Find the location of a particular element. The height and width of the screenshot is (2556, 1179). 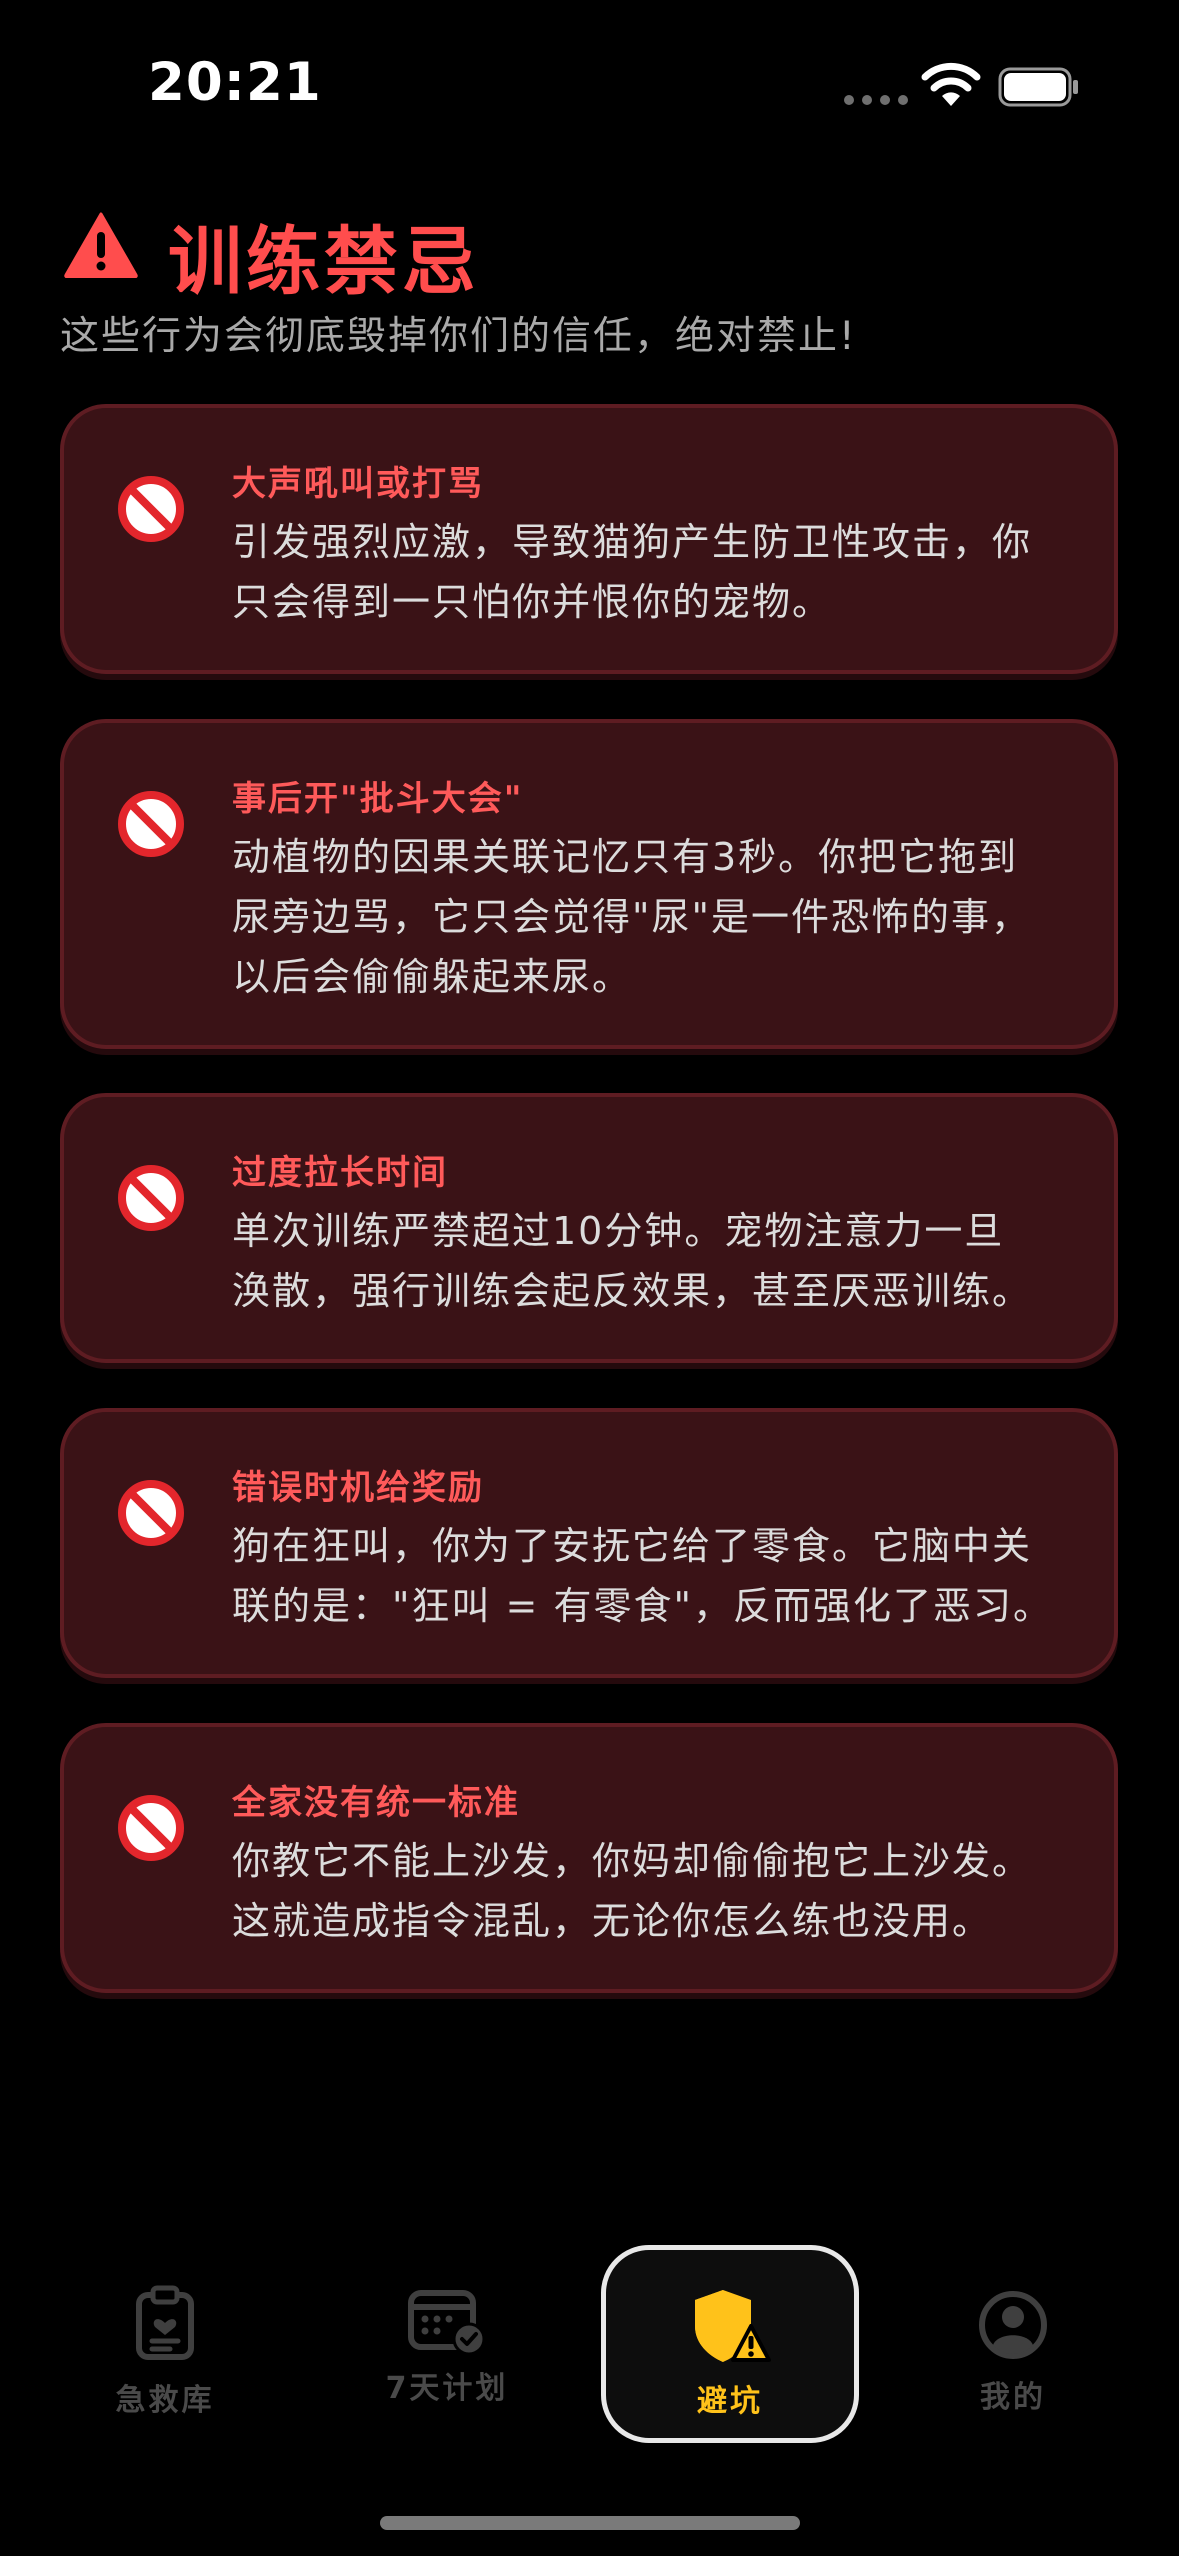

page-title: 训练禁忌 is located at coordinates (324, 262).